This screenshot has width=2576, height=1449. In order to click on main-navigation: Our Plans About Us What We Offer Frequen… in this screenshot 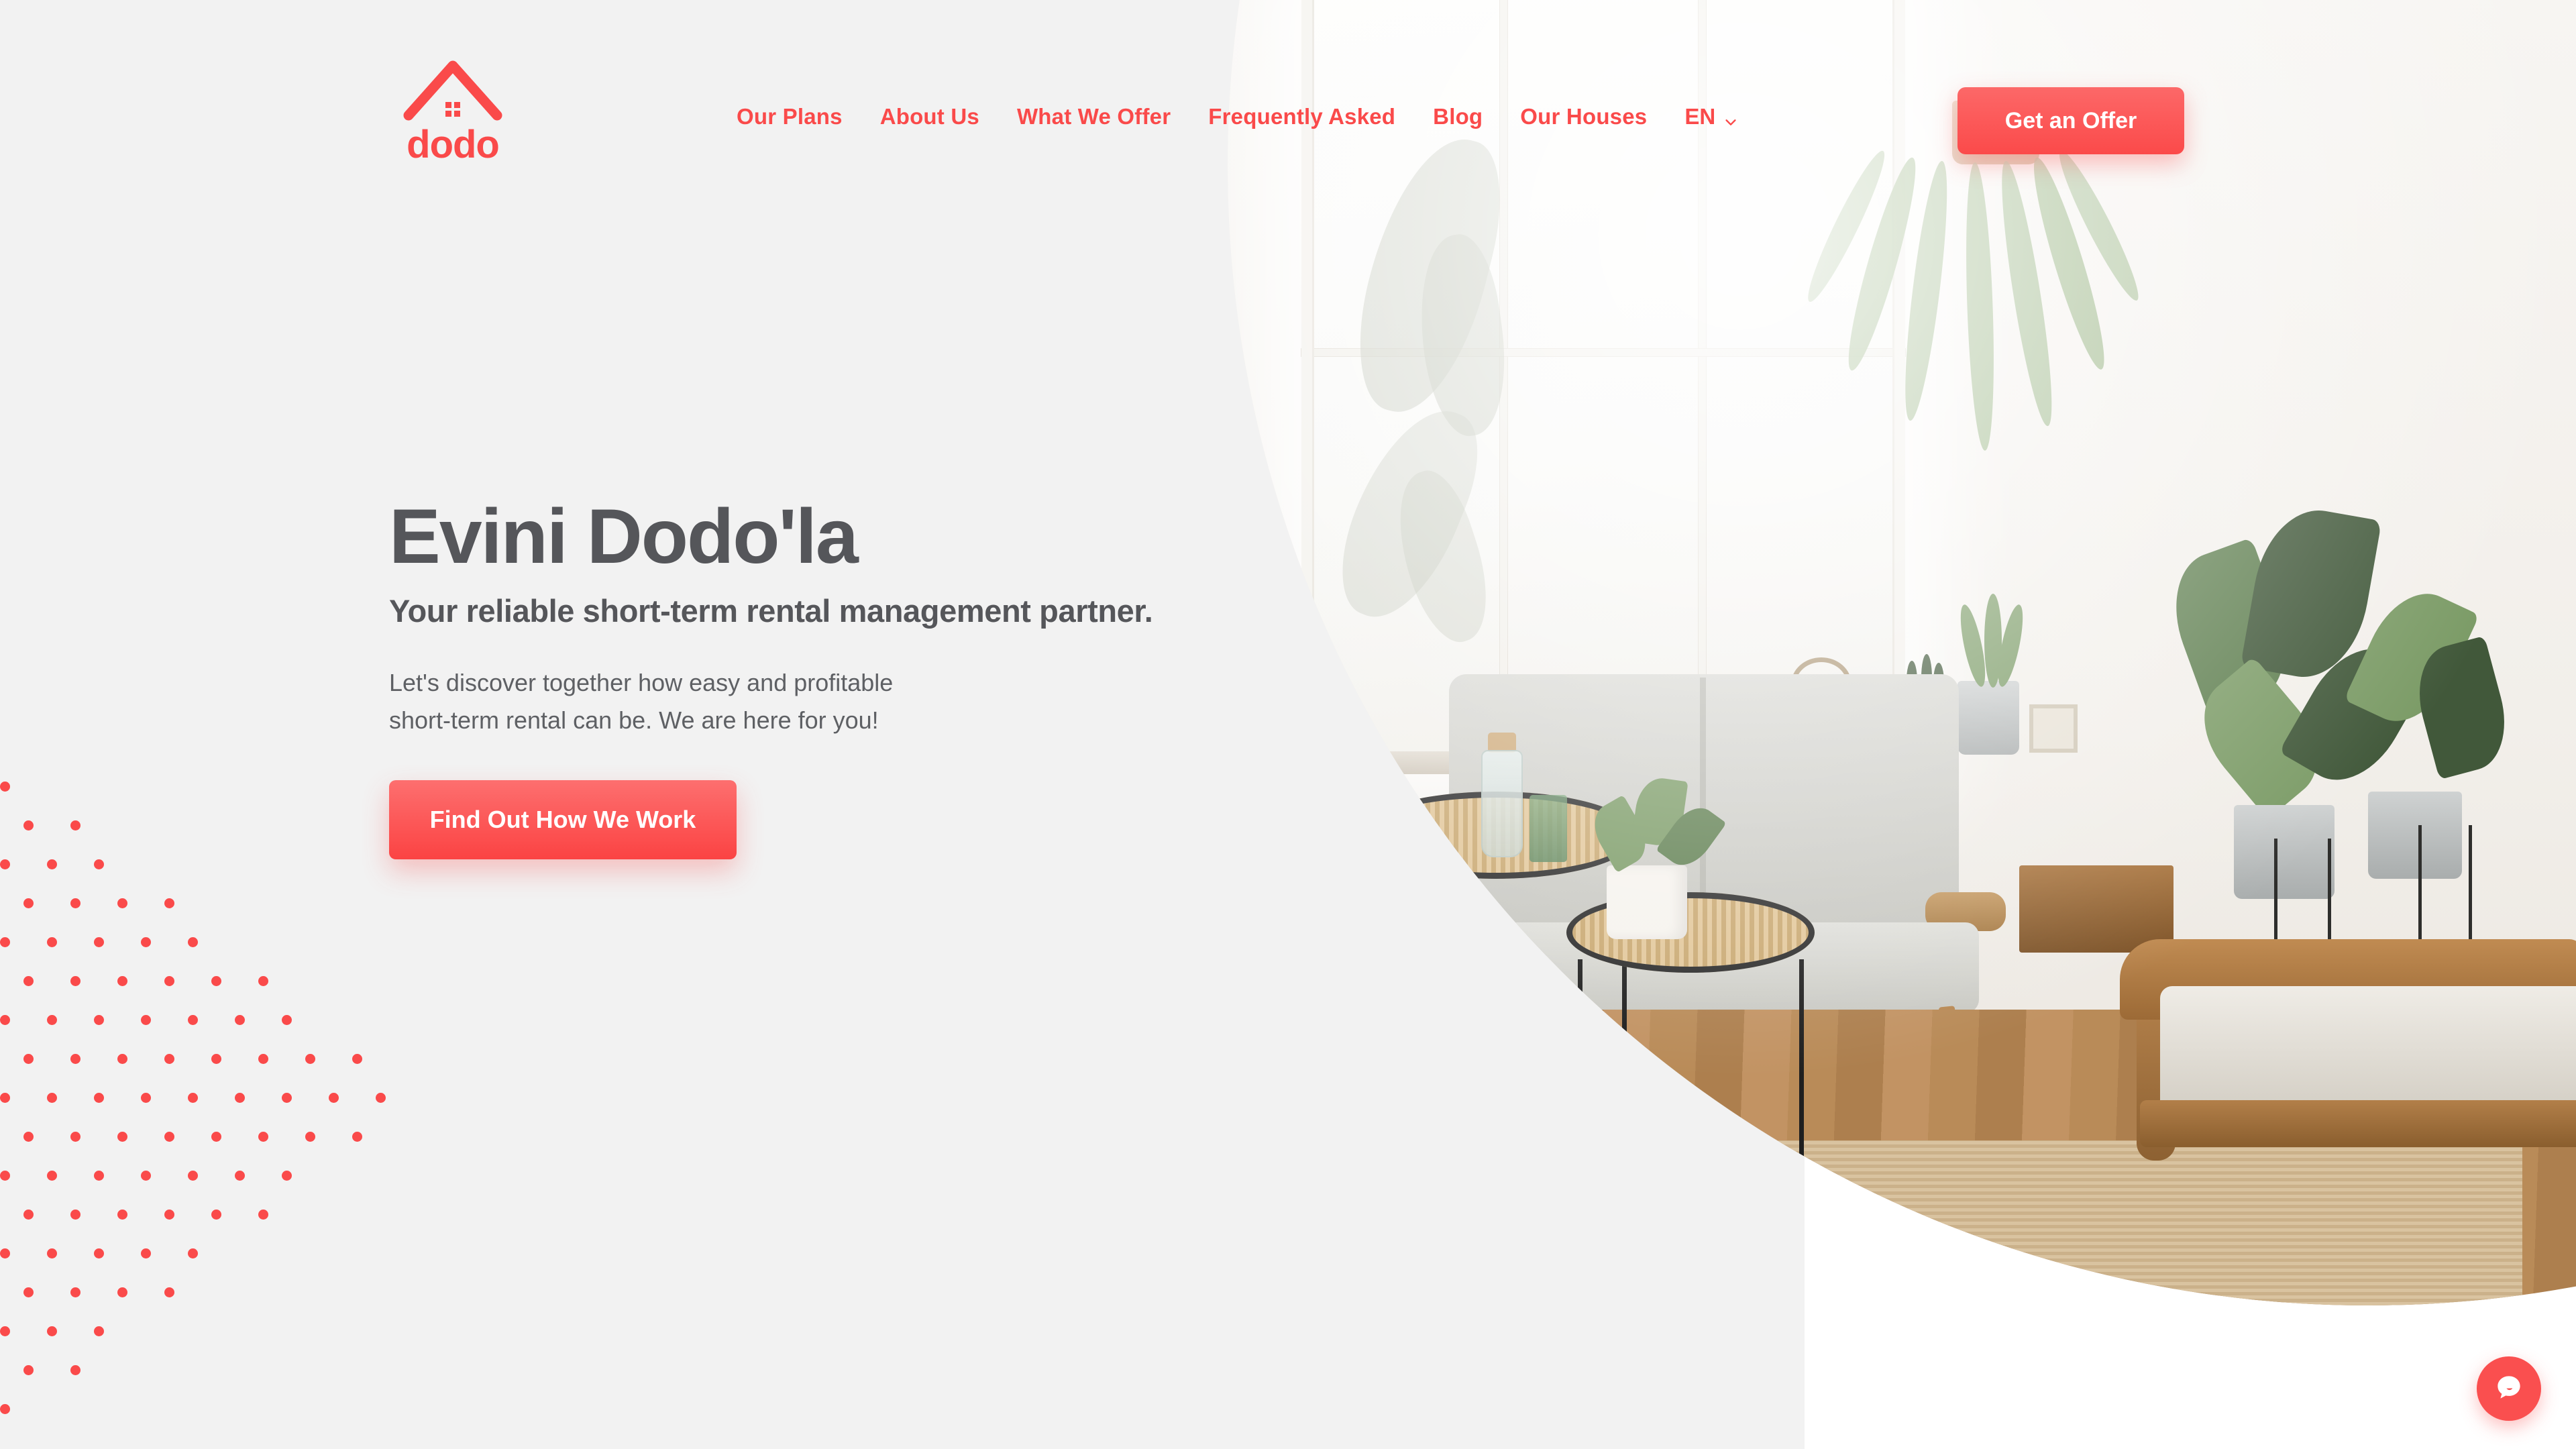, I will do `click(1237, 116)`.